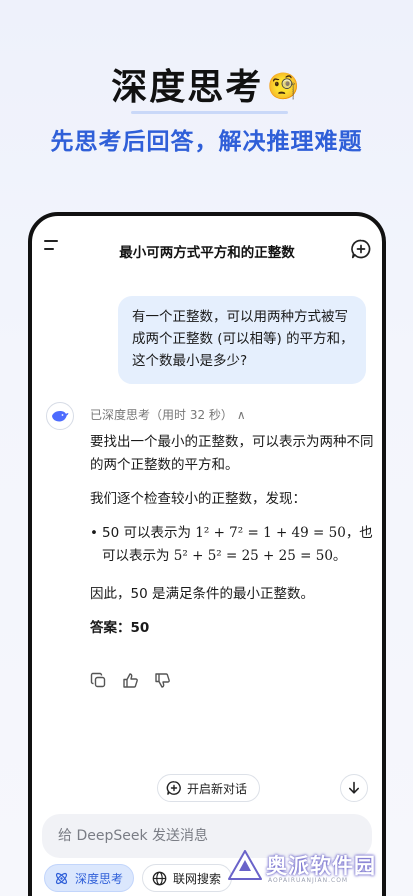 The width and height of the screenshot is (413, 896). Describe the element at coordinates (270, 533) in the screenshot. I see `math-expression: 1² + 7² = 1 + 49 = 50` at that location.